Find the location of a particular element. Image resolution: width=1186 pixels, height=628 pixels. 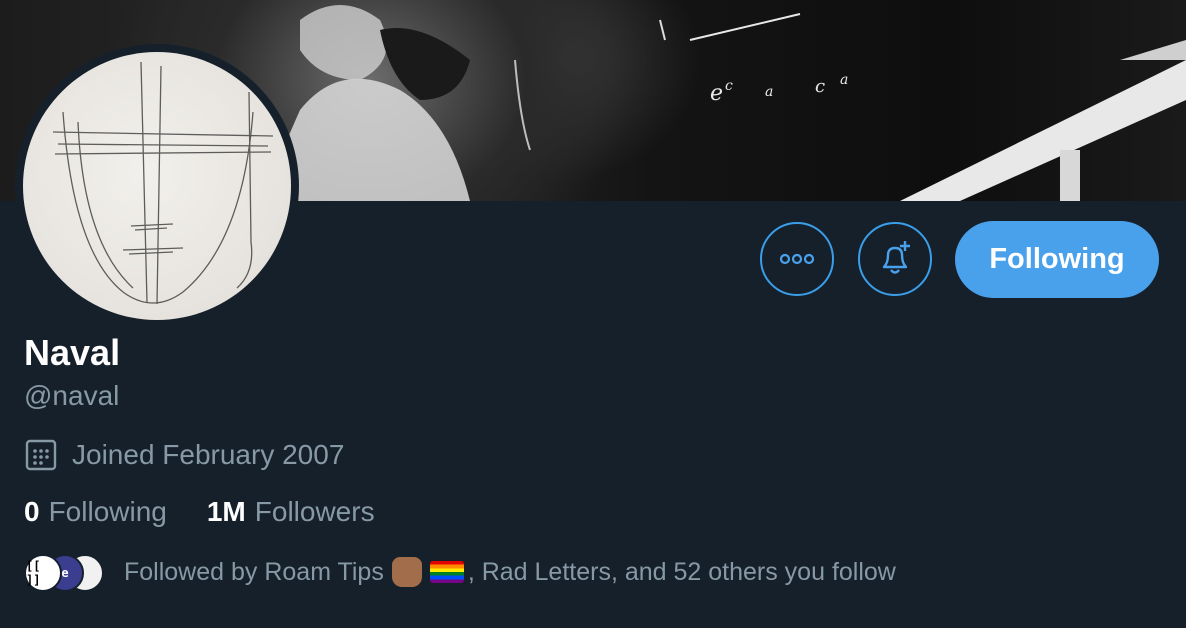

followers-stat-link: 1M Followers is located at coordinates (291, 512).